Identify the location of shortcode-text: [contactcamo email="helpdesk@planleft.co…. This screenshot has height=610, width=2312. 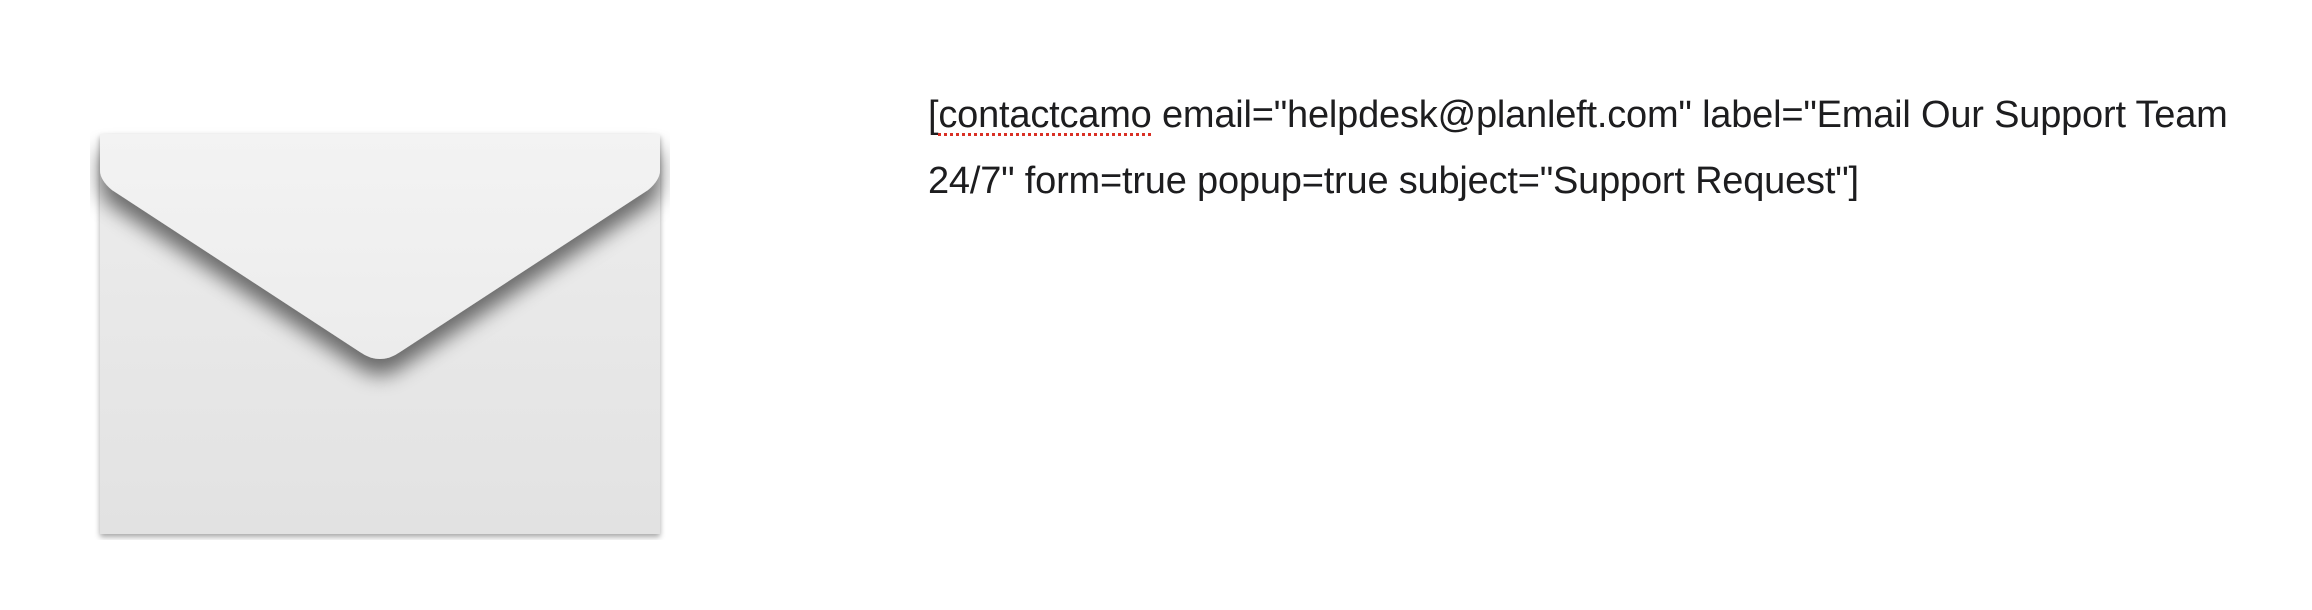
(1578, 148).